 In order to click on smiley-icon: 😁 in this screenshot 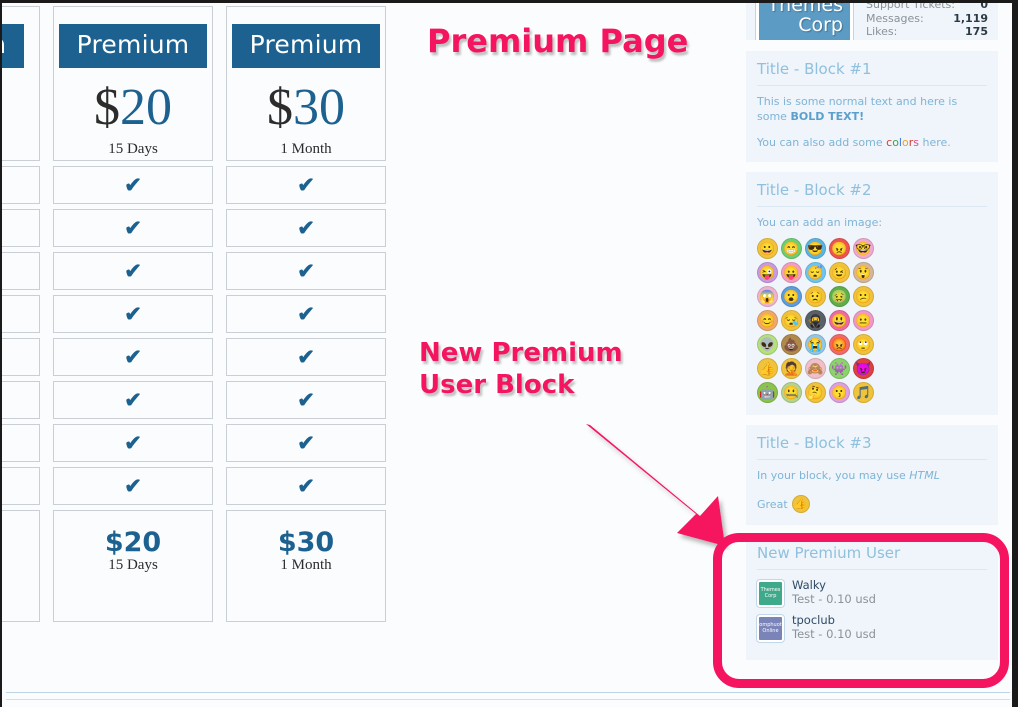, I will do `click(791, 248)`.